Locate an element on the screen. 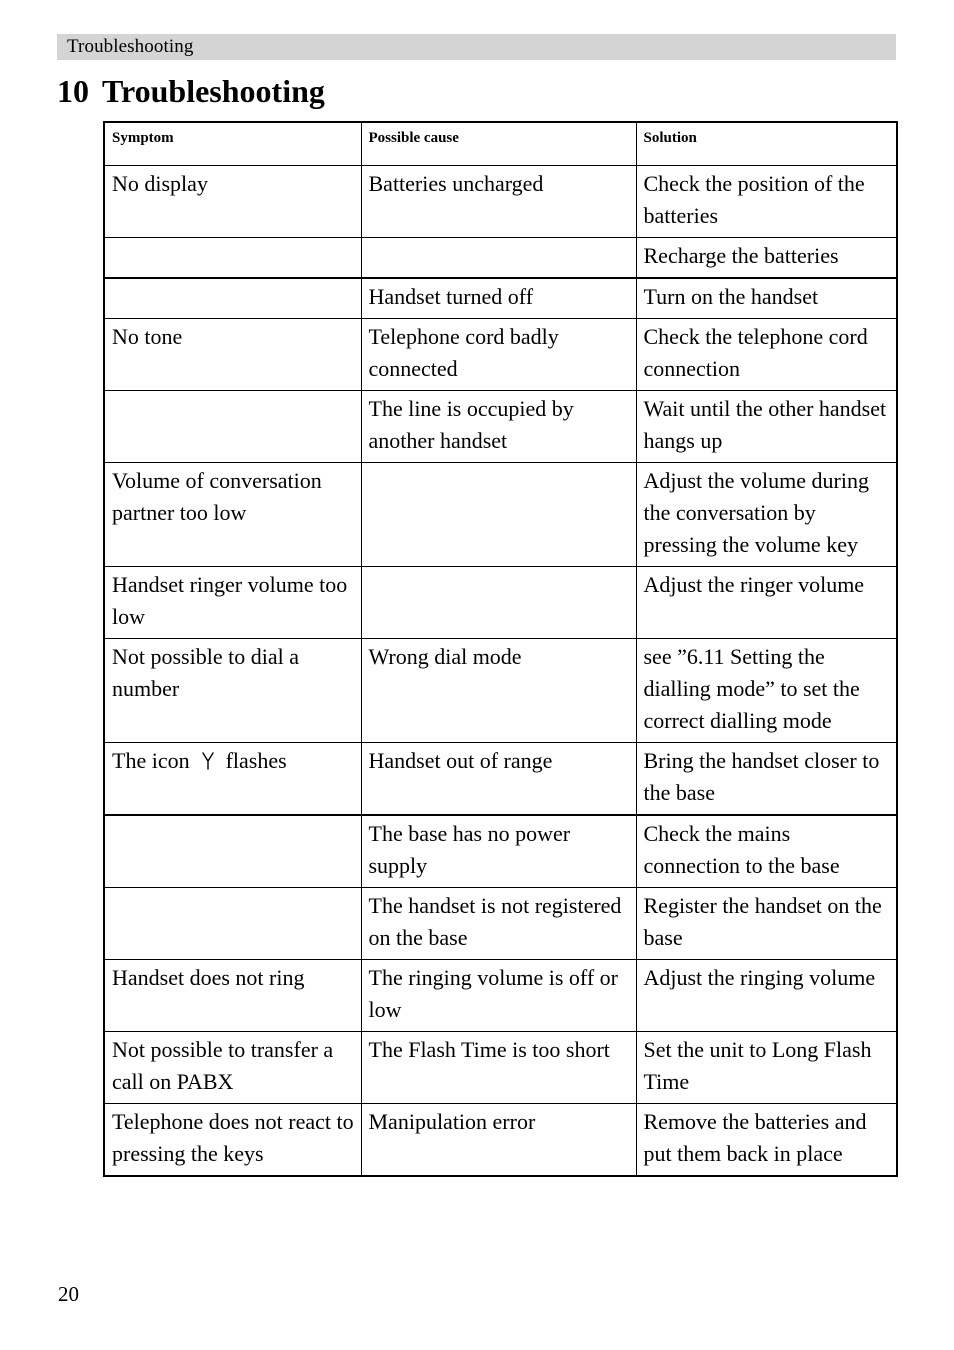 This screenshot has height=1350, width=954. cell-solution: Check the telephone cord connection is located at coordinates (766, 354).